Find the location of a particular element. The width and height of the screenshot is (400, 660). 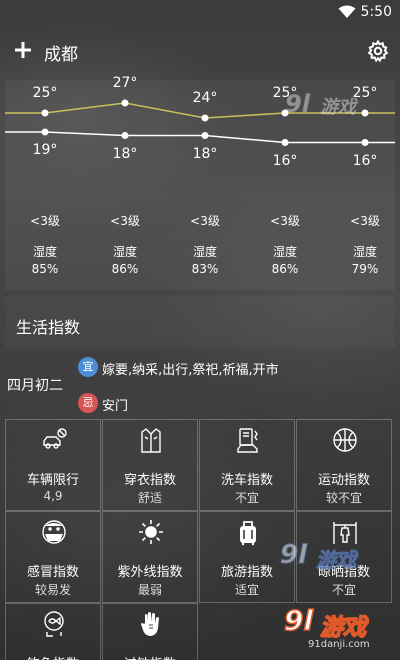

index-value: 适宜 is located at coordinates (246, 590).